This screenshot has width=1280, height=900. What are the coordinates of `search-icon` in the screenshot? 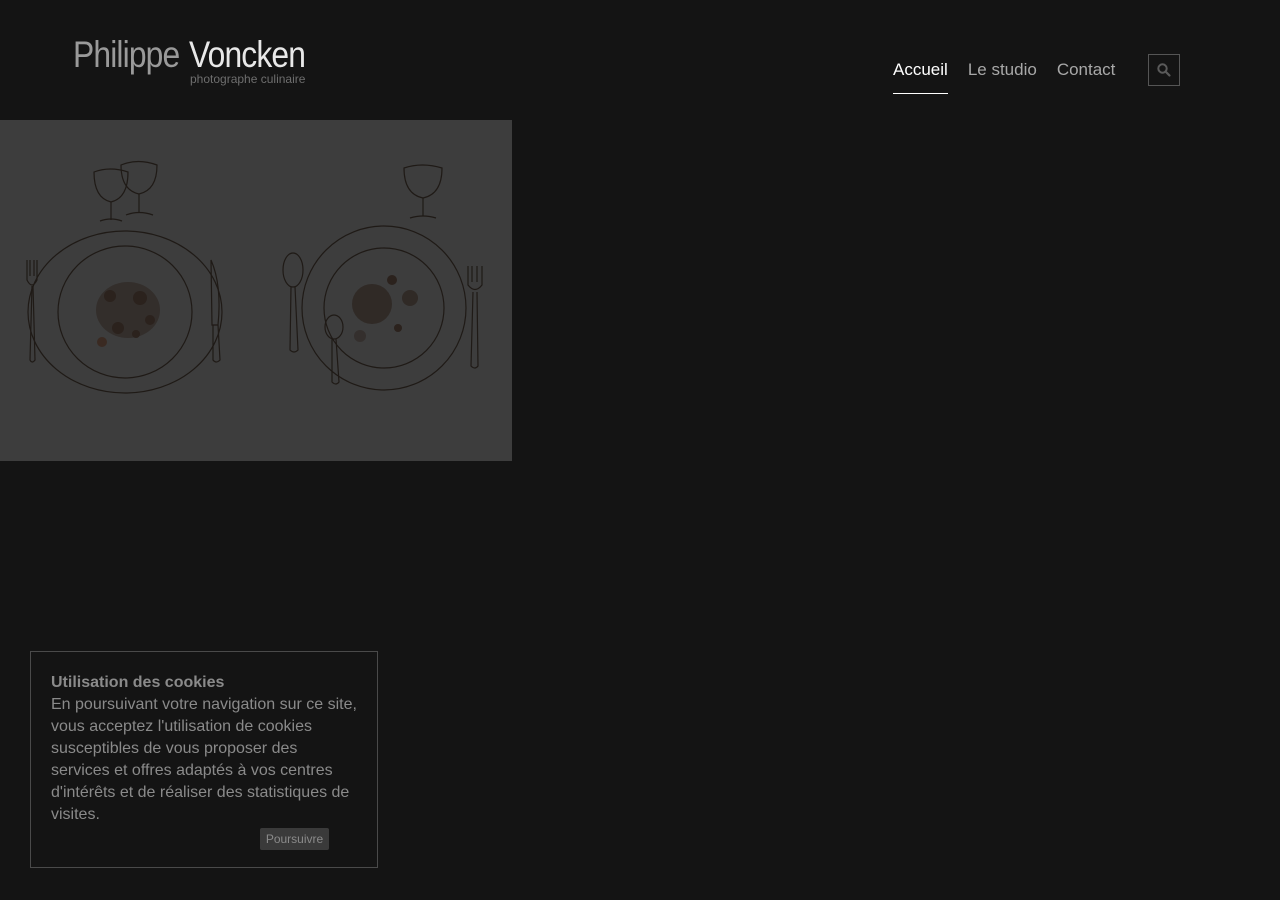 It's located at (1164, 70).